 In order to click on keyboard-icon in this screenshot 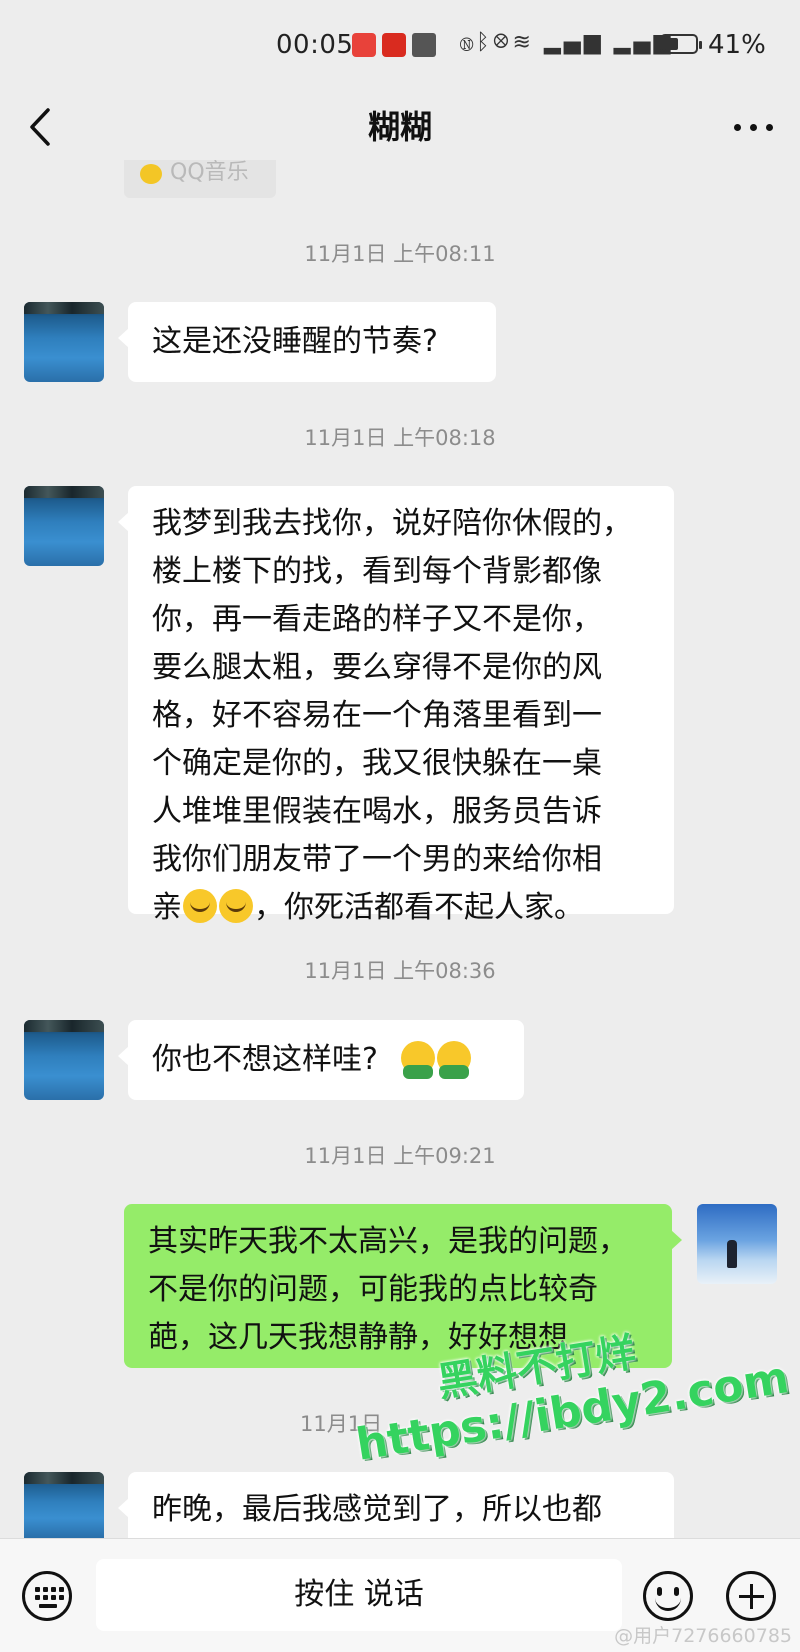, I will do `click(47, 1596)`.